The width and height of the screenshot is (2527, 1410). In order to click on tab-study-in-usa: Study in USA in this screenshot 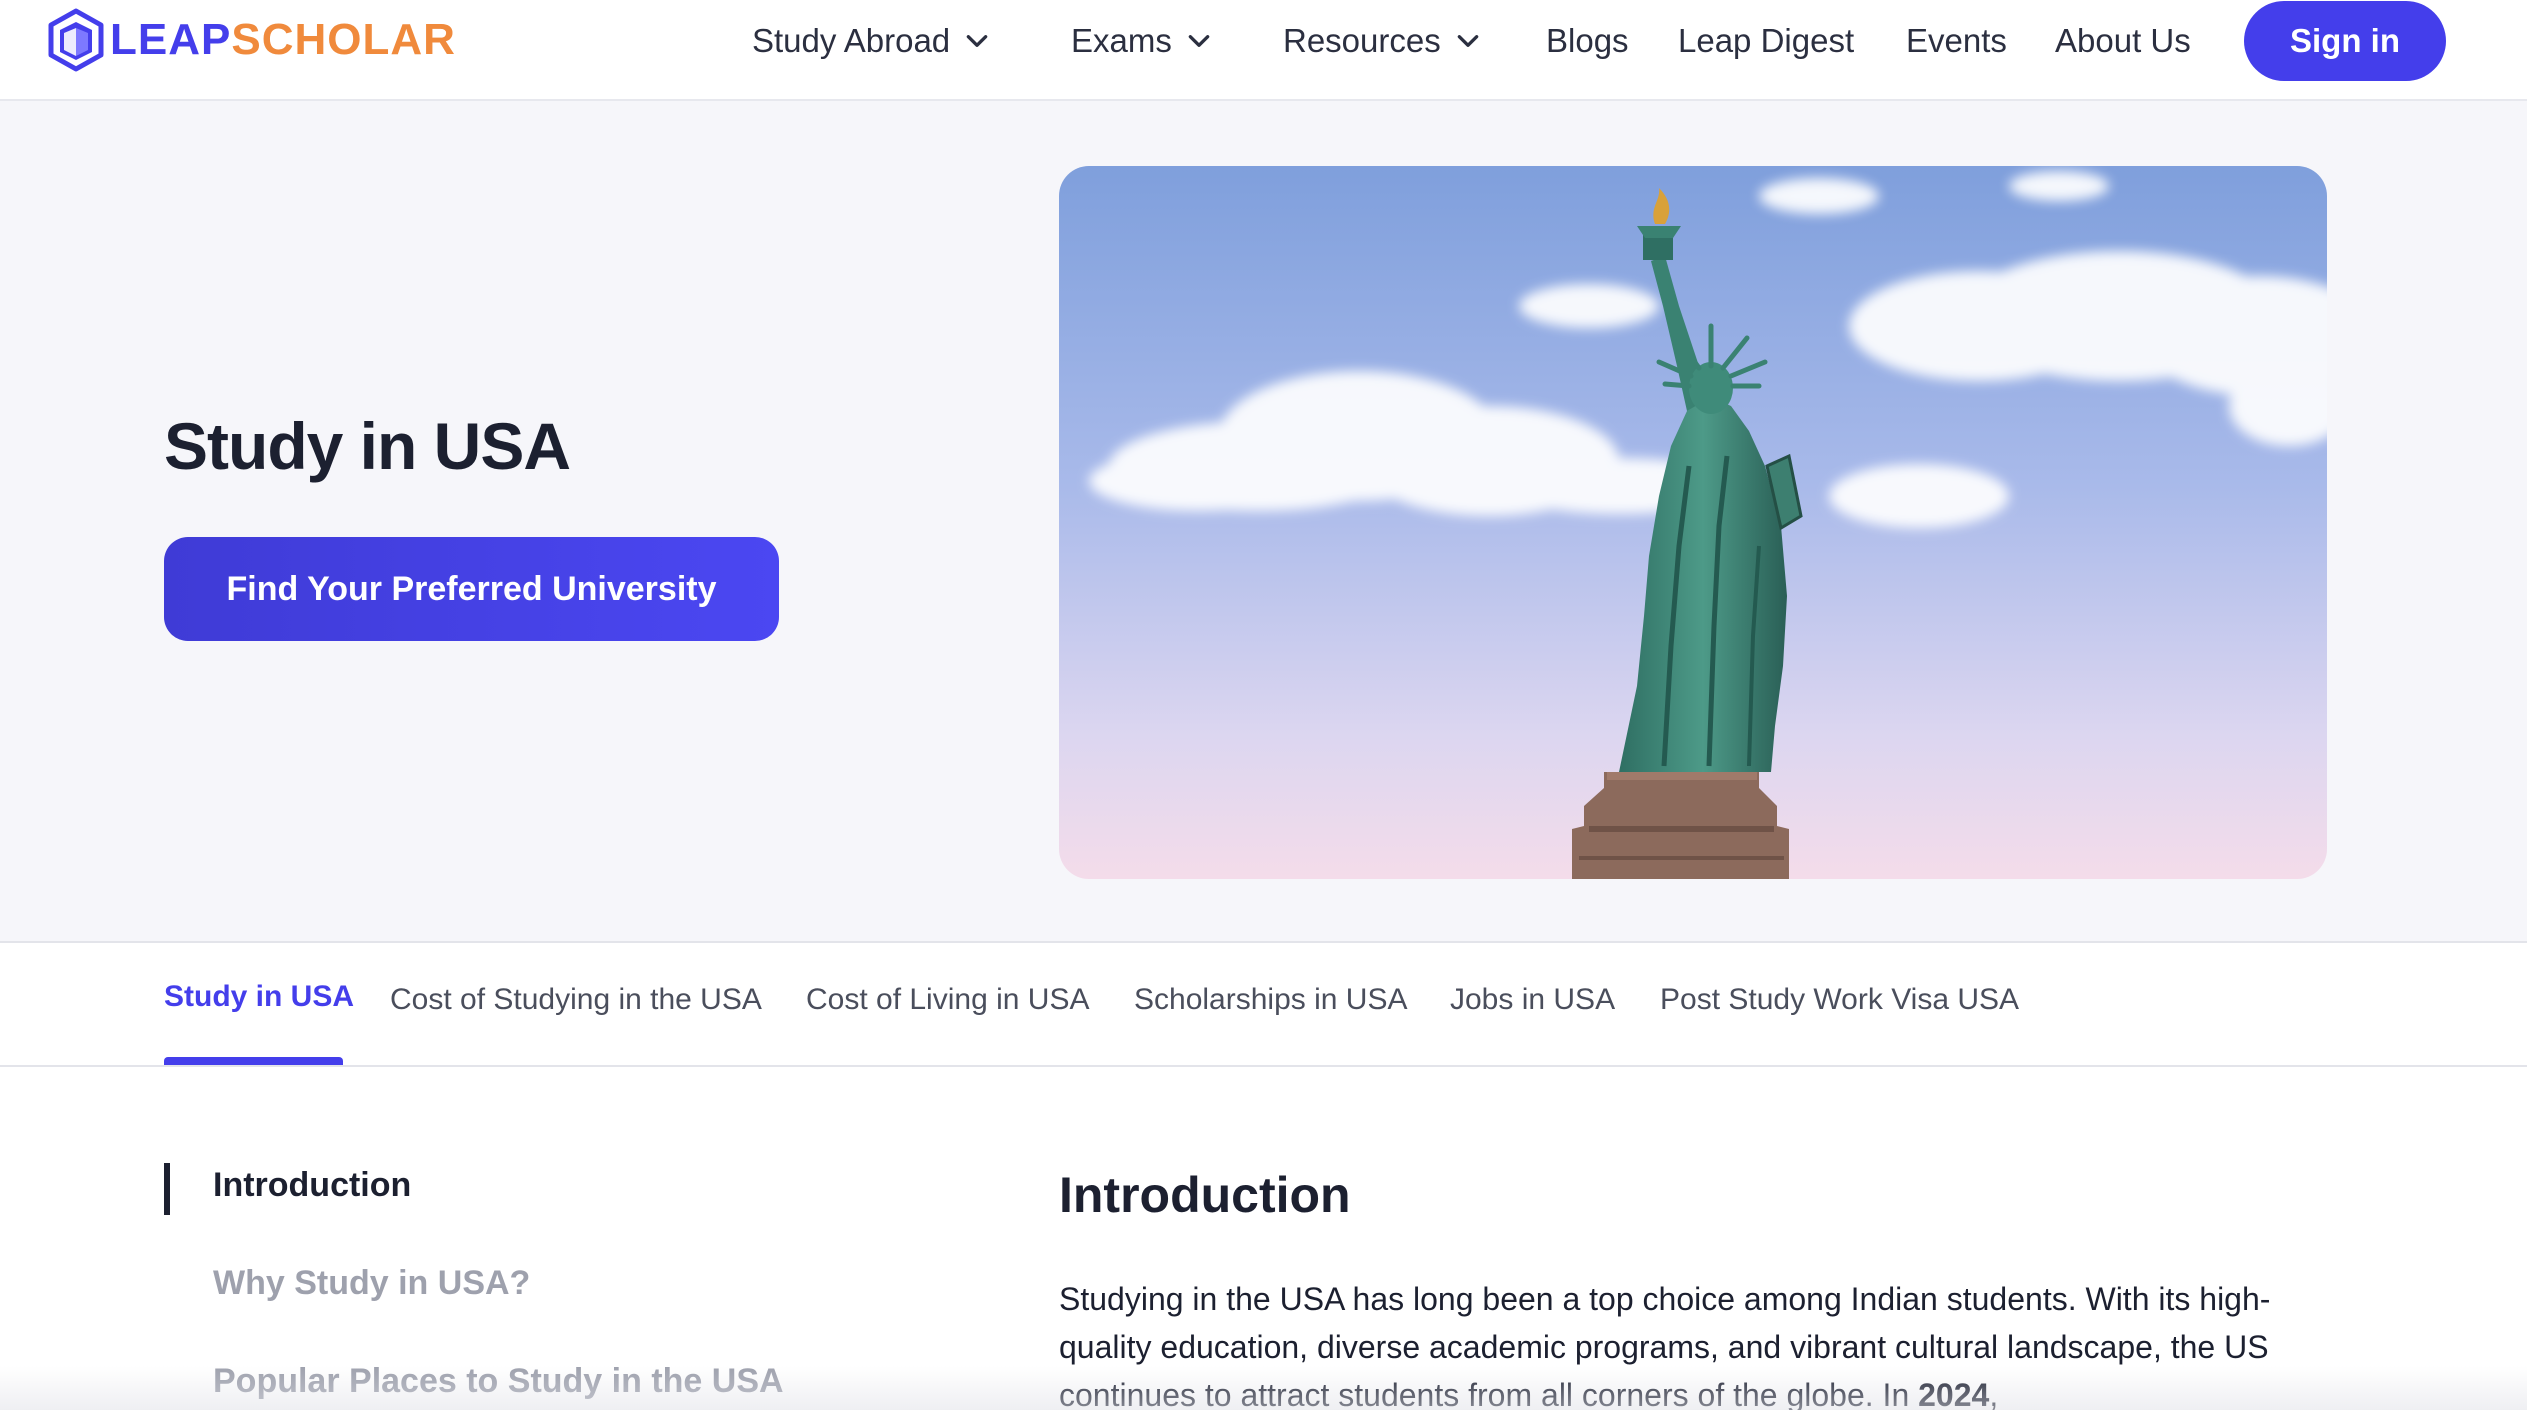, I will do `click(259, 997)`.